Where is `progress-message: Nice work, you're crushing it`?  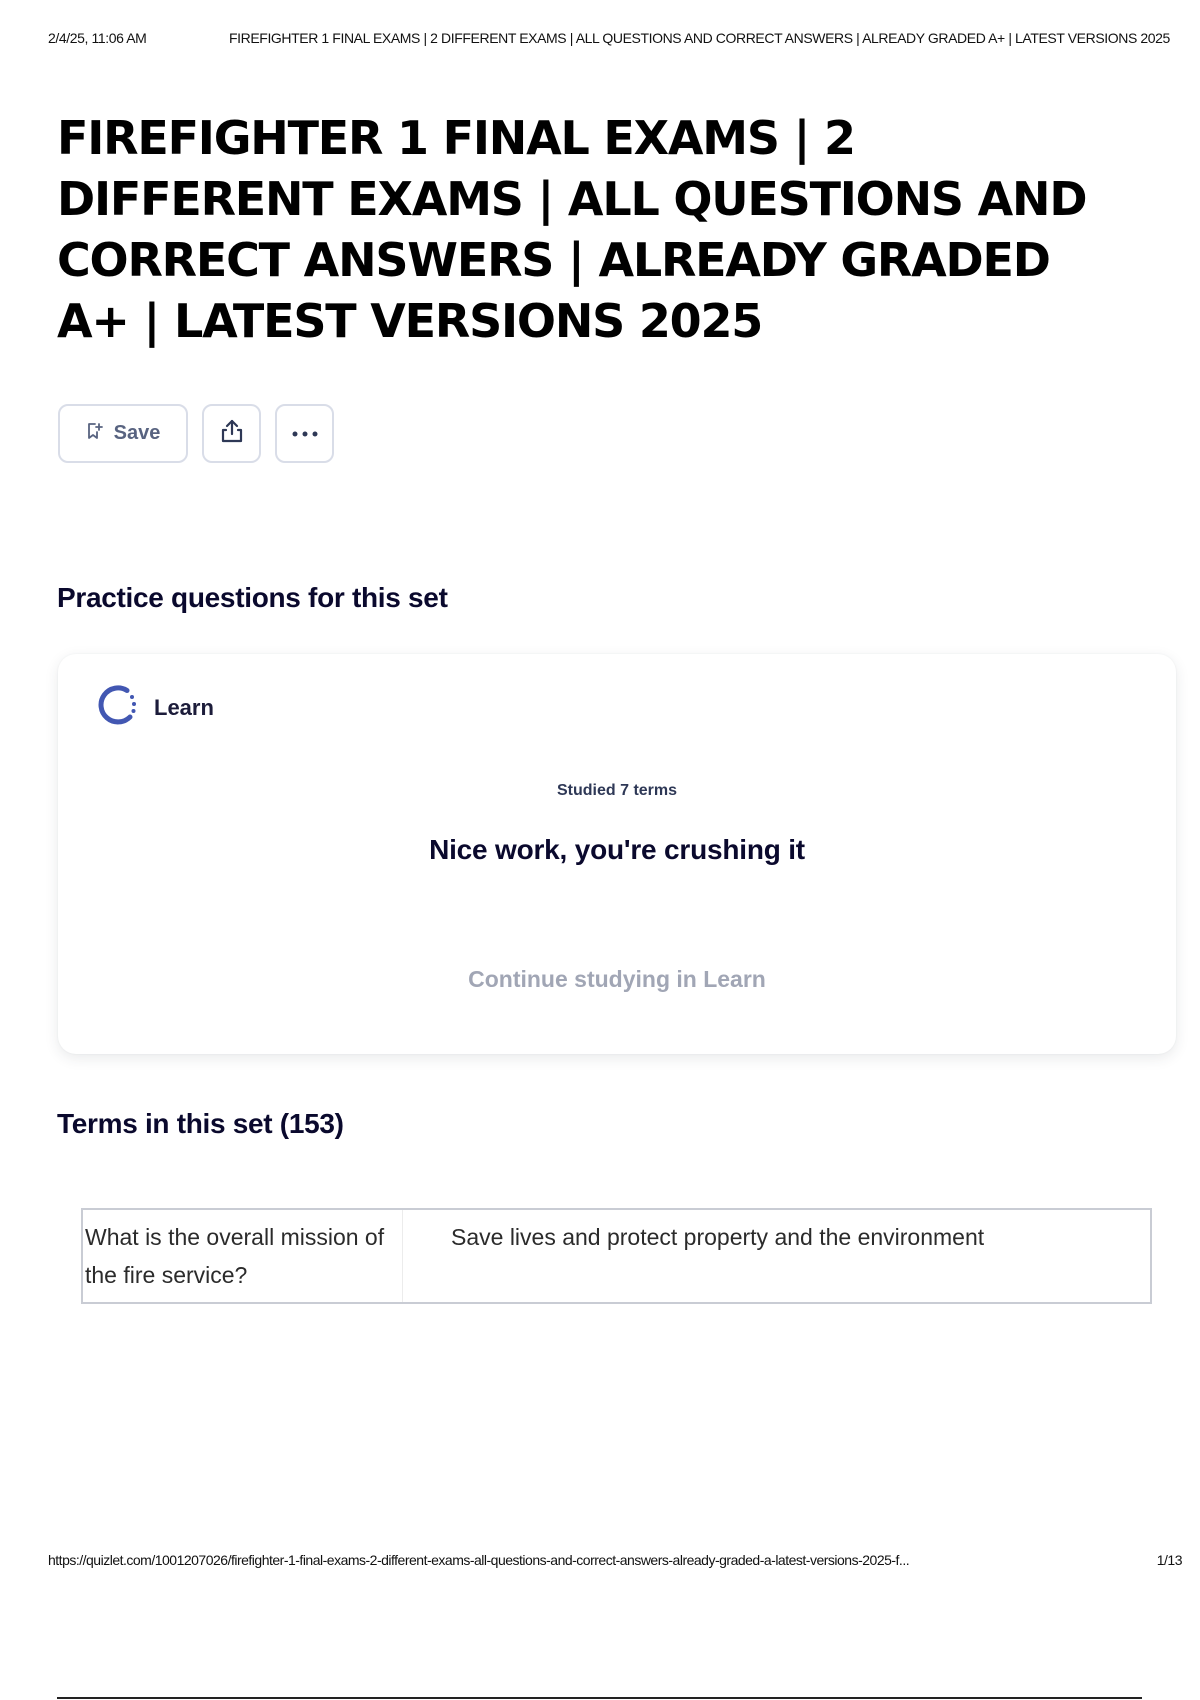
progress-message: Nice work, you're crushing it is located at coordinates (617, 849).